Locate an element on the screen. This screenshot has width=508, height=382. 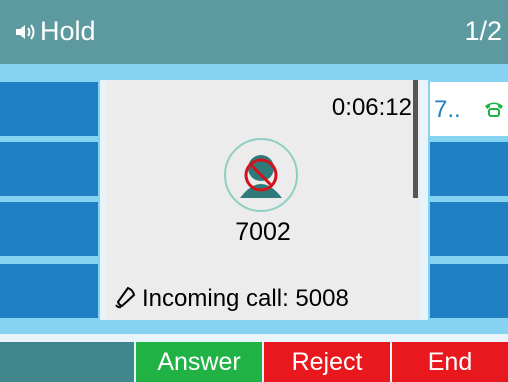
incoming-call-text: Incoming call: 5008 is located at coordinates (245, 298).